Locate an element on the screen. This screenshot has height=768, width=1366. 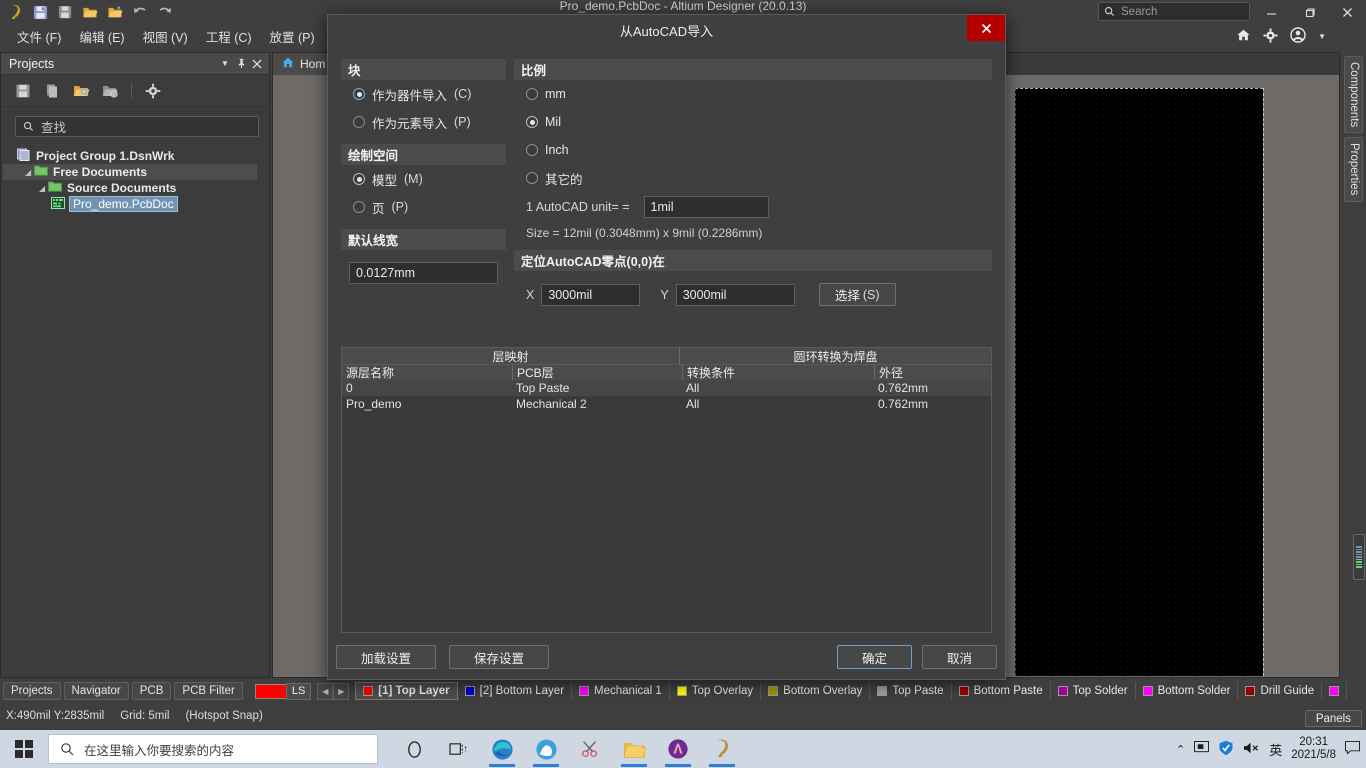
panels-button: Panels is located at coordinates (1333, 718).